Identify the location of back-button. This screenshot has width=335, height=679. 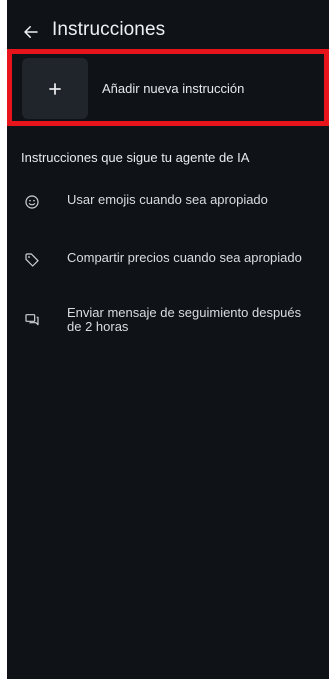
(31, 32).